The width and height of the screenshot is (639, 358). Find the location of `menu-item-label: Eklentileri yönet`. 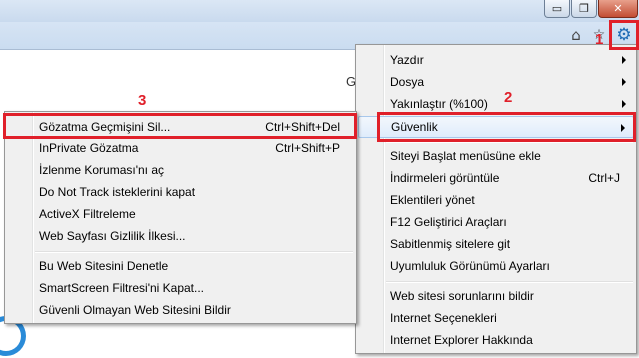

menu-item-label: Eklentileri yönet is located at coordinates (432, 200).